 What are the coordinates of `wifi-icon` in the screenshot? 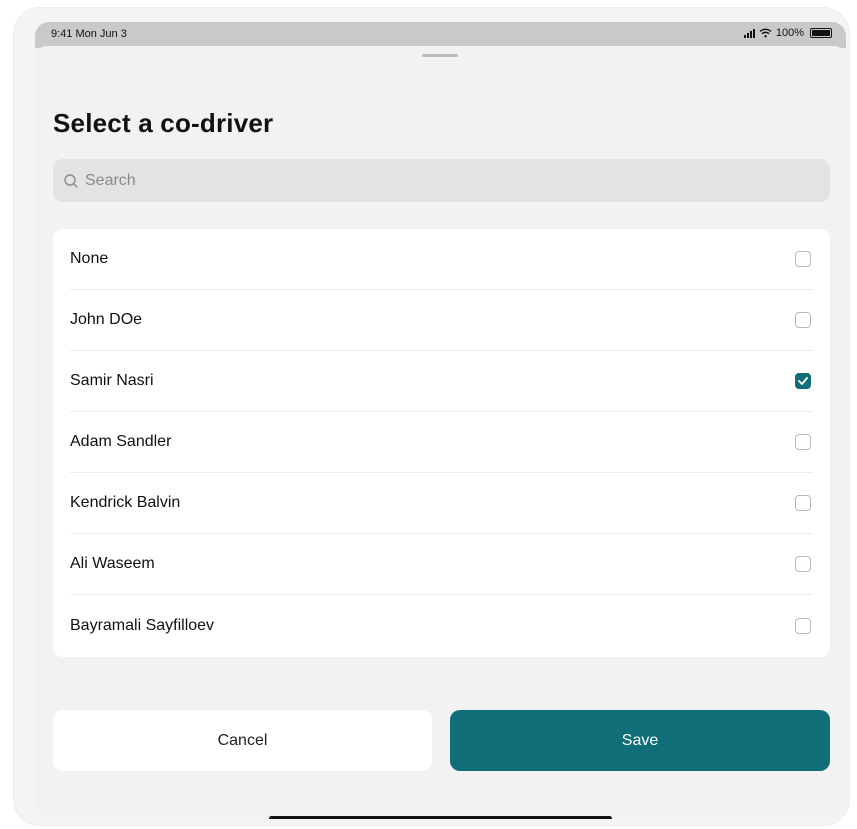 It's located at (765, 33).